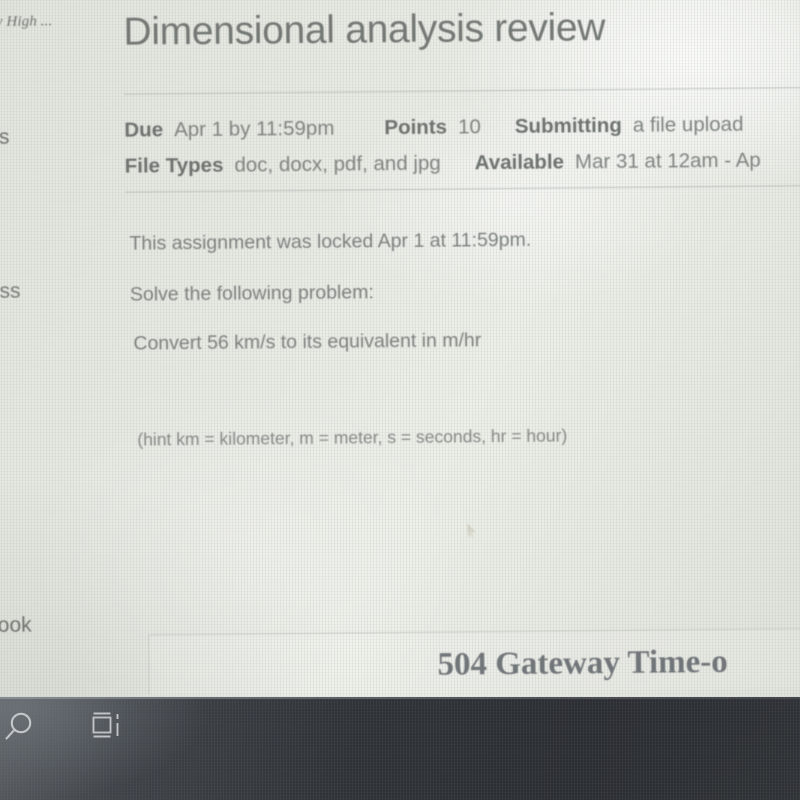 The image size is (800, 800). What do you see at coordinates (144, 130) in the screenshot?
I see `due-label: Due` at bounding box center [144, 130].